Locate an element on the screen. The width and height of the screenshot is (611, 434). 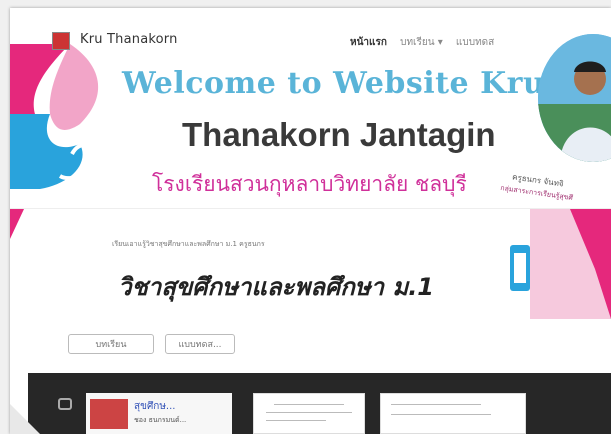
nav-home: หน้าแรก is located at coordinates (368, 42).